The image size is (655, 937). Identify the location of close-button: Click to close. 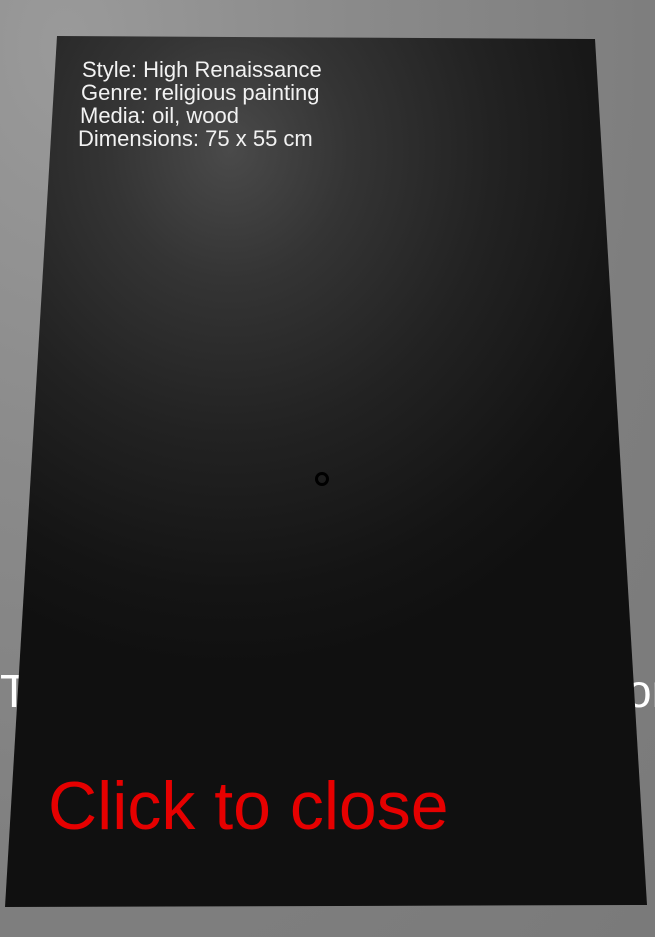
(248, 806).